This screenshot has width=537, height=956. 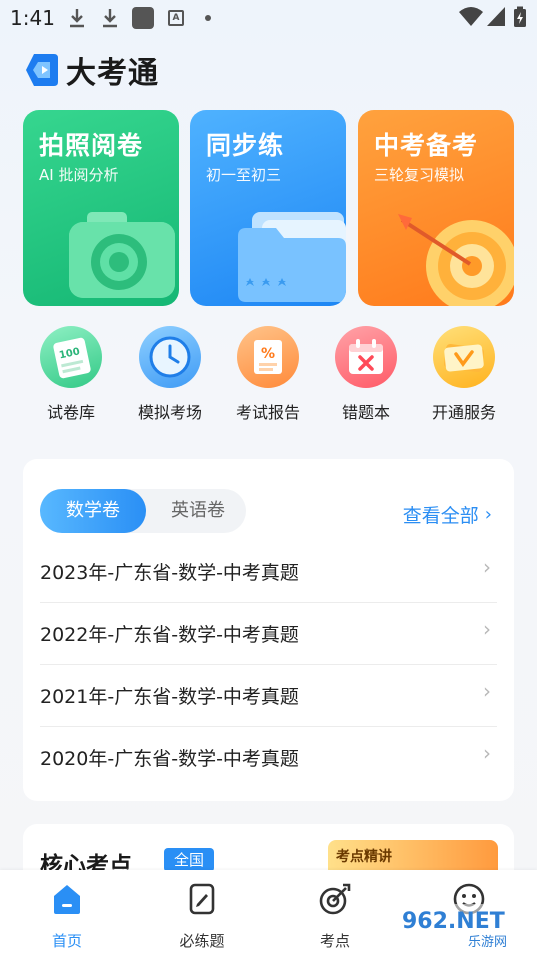 What do you see at coordinates (464, 357) in the screenshot?
I see `vip-card-icon` at bounding box center [464, 357].